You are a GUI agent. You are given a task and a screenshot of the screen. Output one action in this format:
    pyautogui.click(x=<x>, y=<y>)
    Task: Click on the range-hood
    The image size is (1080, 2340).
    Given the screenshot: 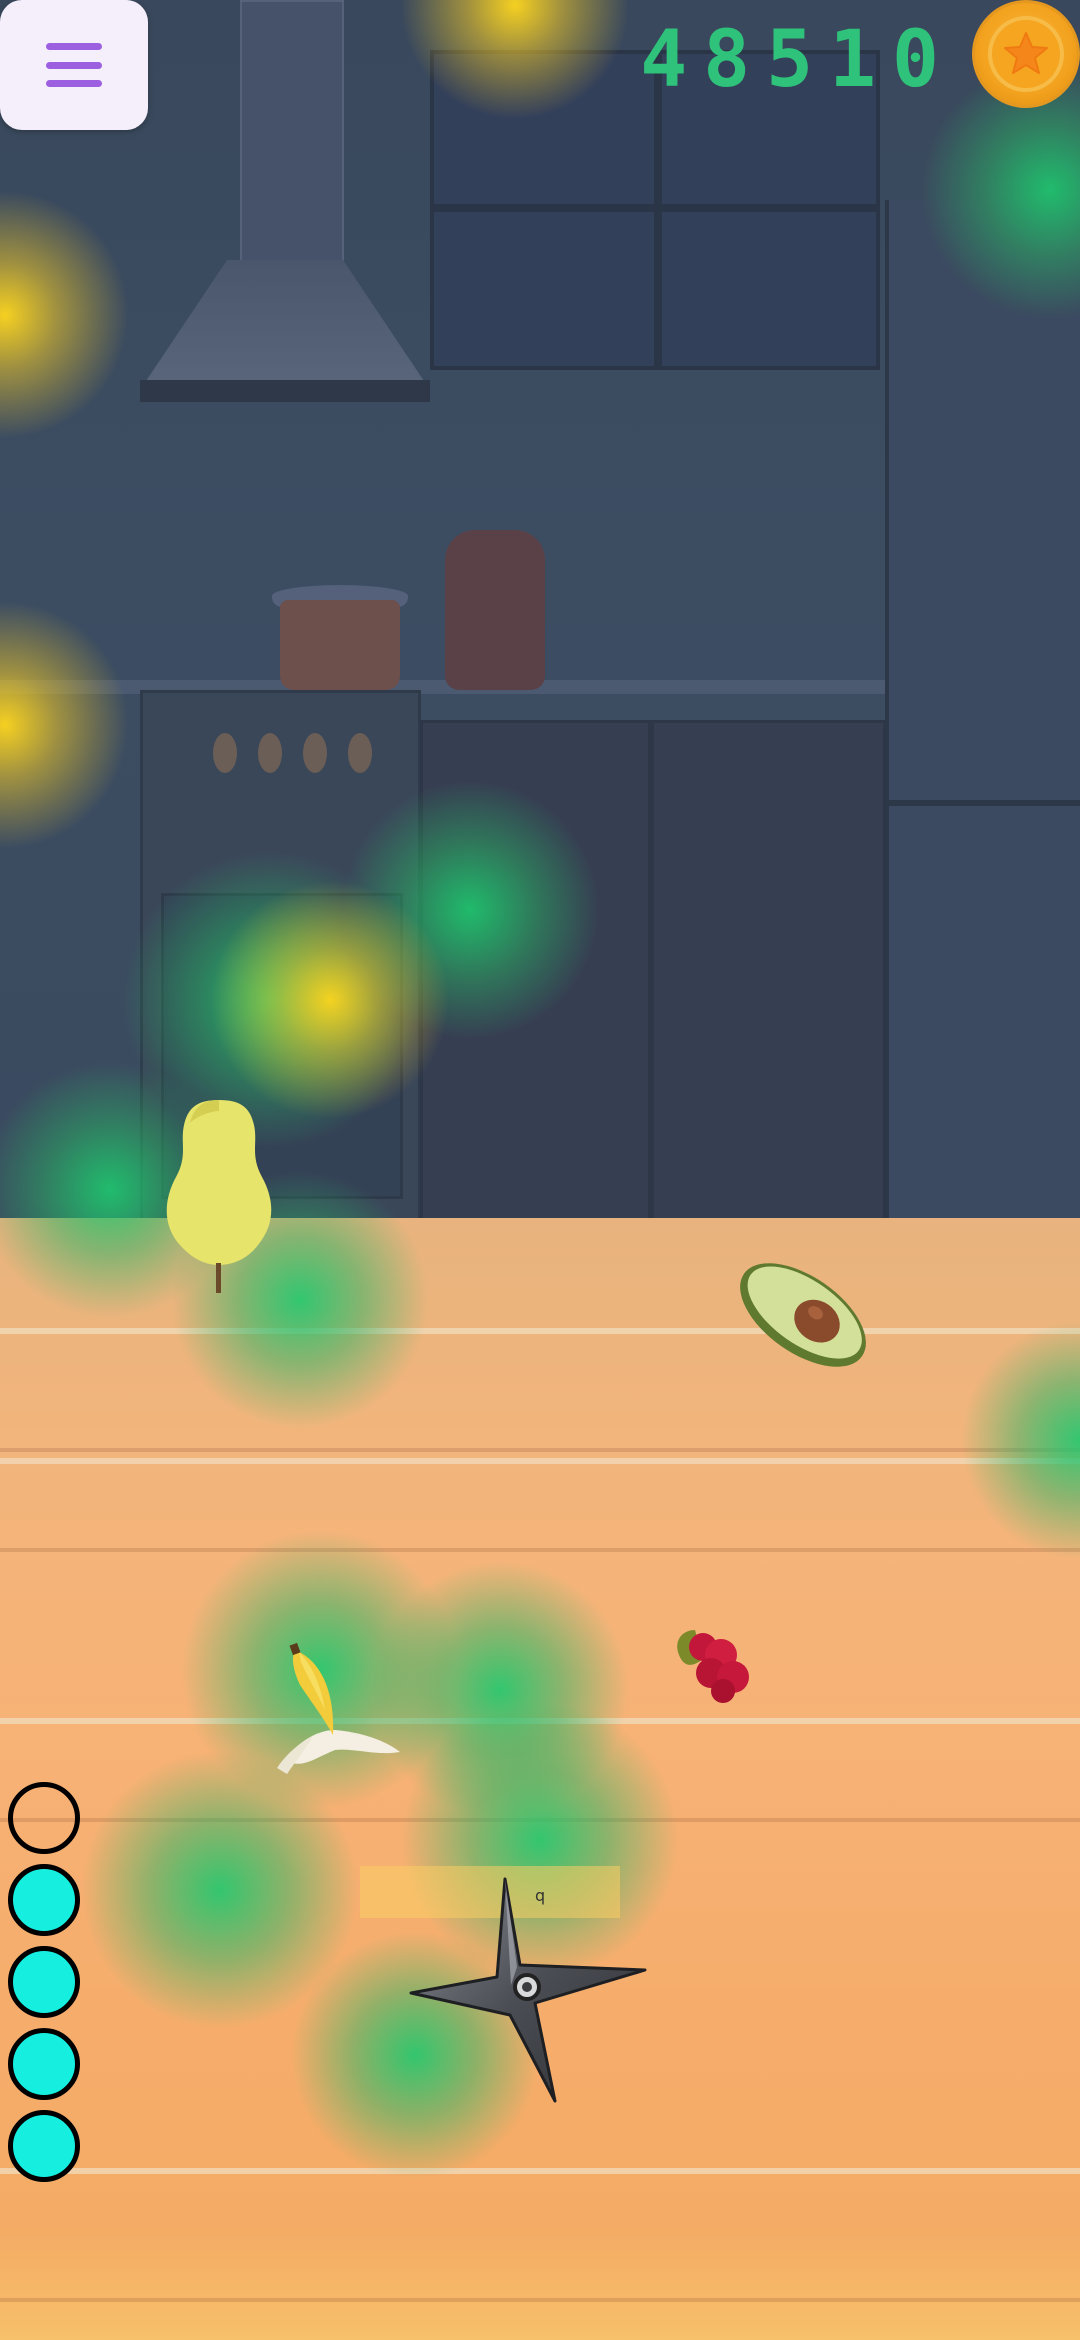 What is the action you would take?
    pyautogui.click(x=285, y=201)
    